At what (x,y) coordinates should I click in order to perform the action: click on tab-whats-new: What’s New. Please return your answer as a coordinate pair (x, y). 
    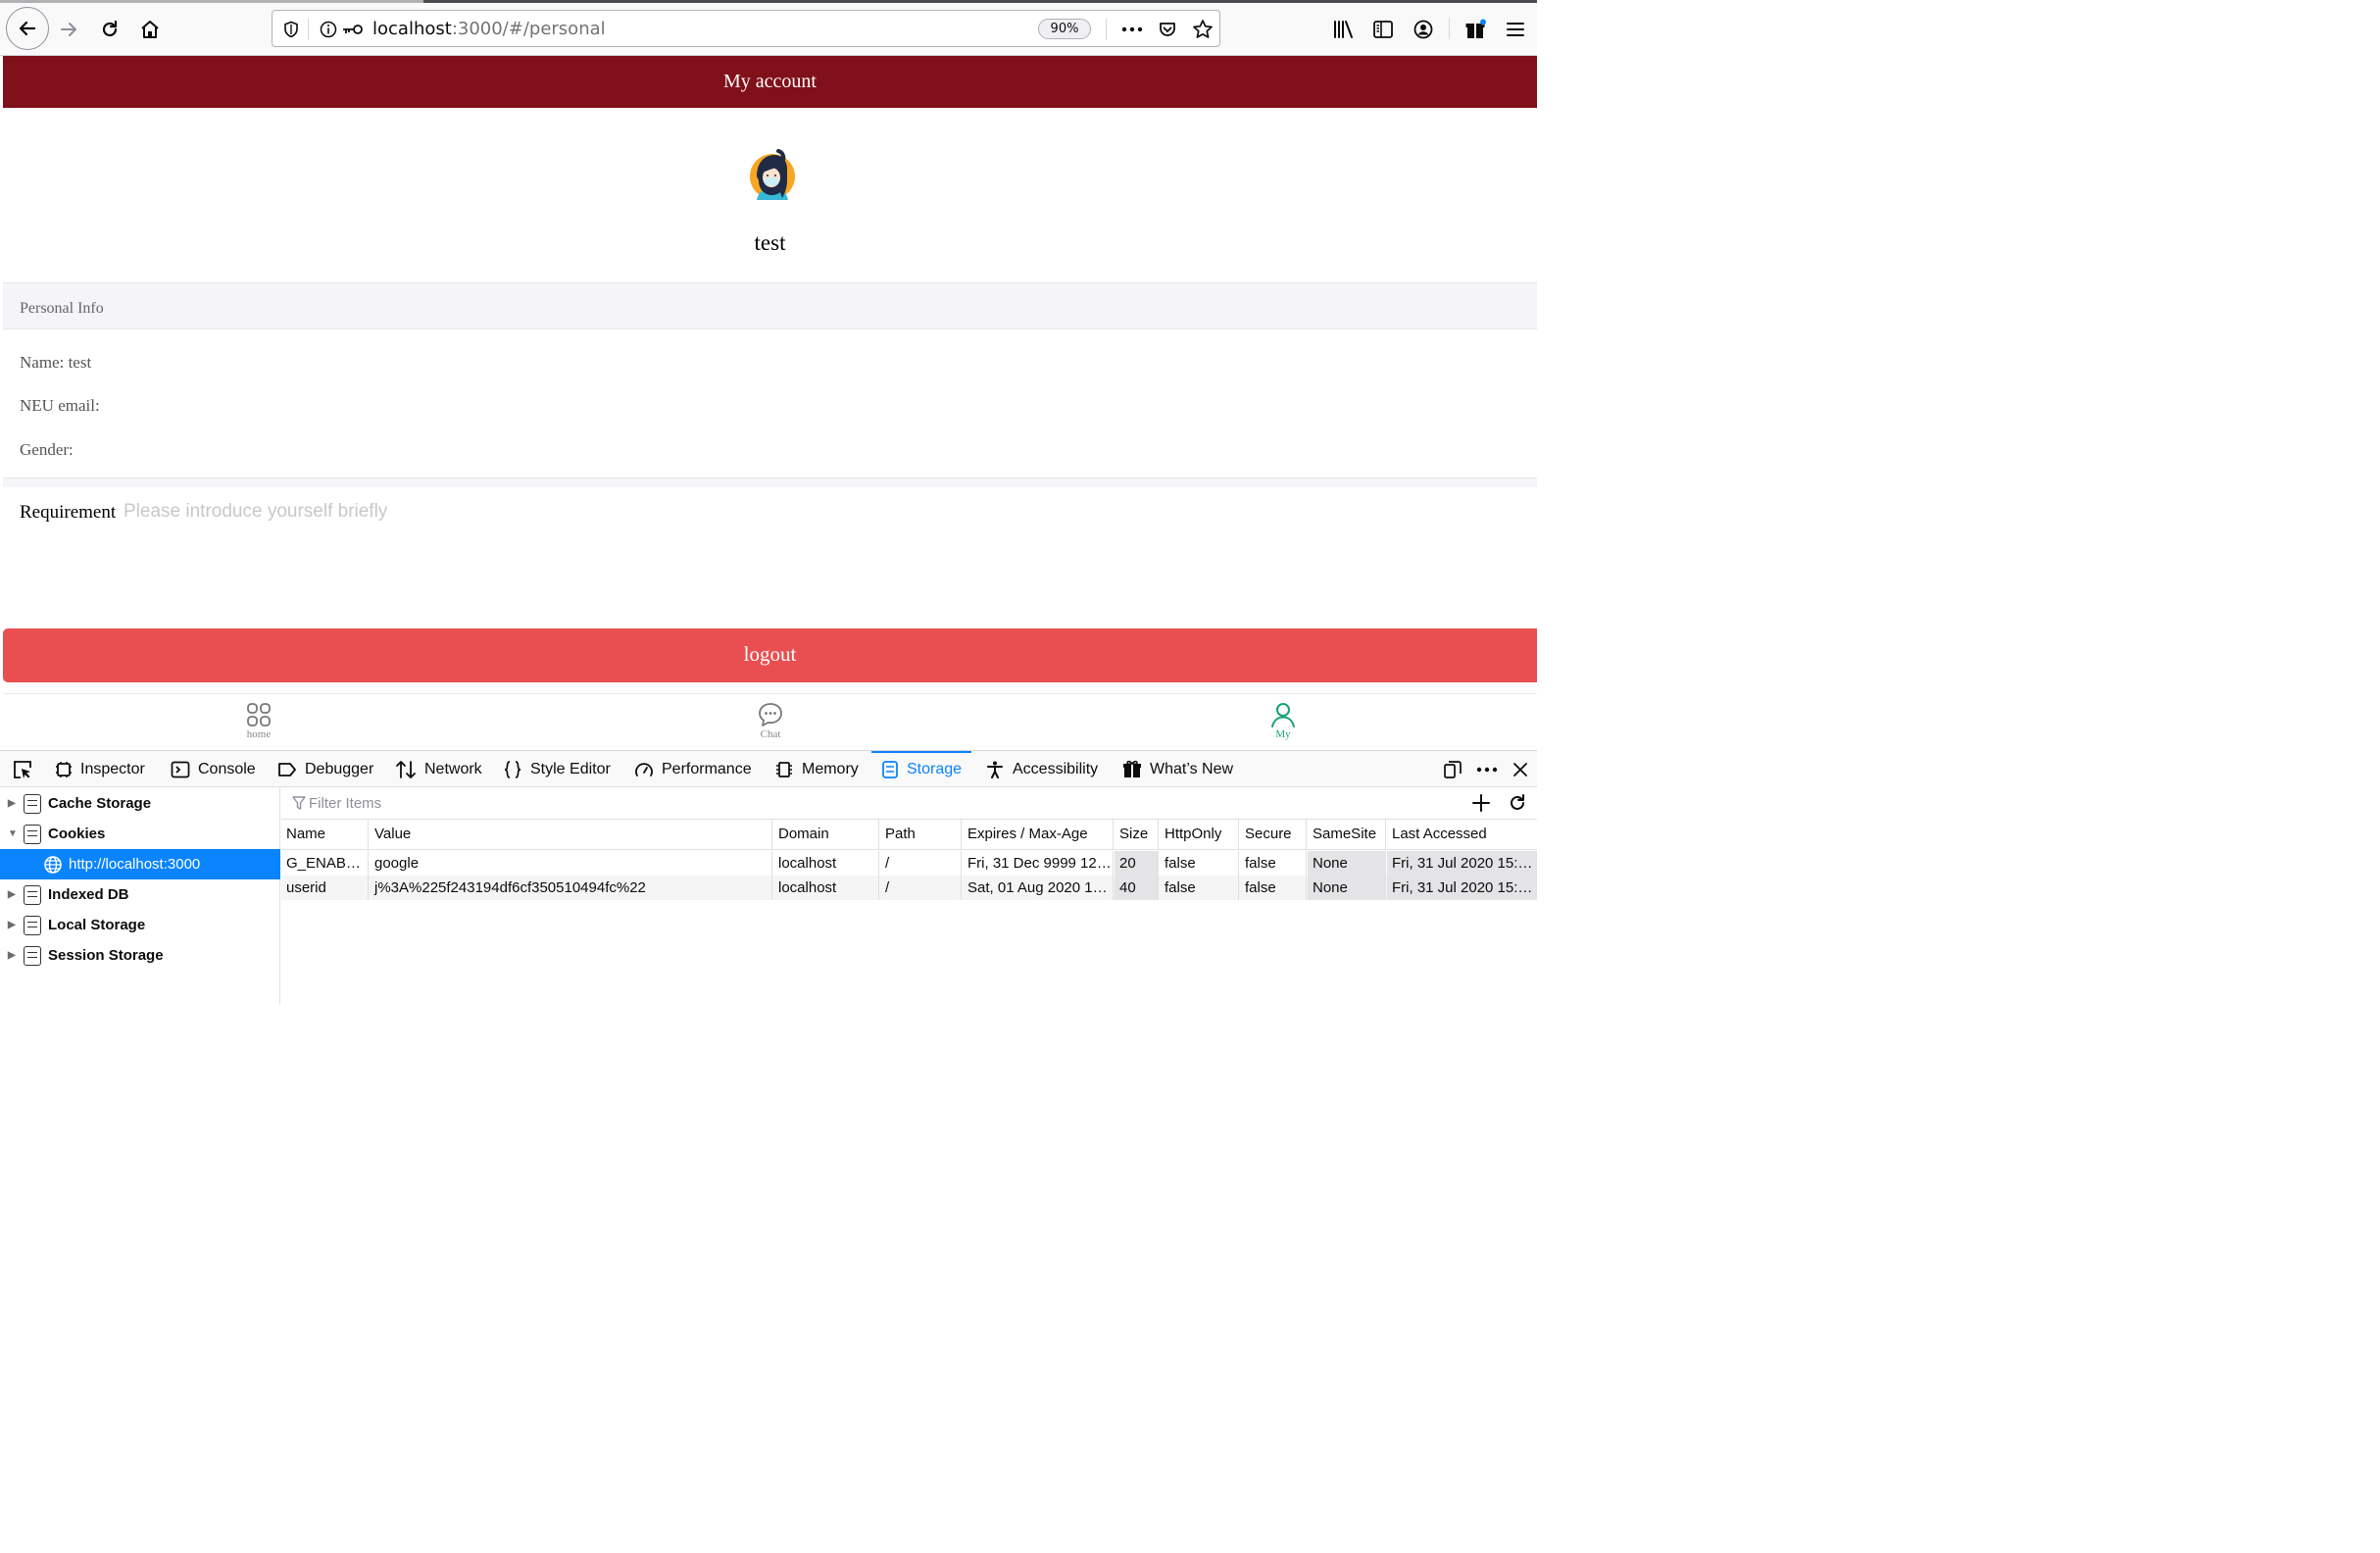
    Looking at the image, I should click on (1177, 769).